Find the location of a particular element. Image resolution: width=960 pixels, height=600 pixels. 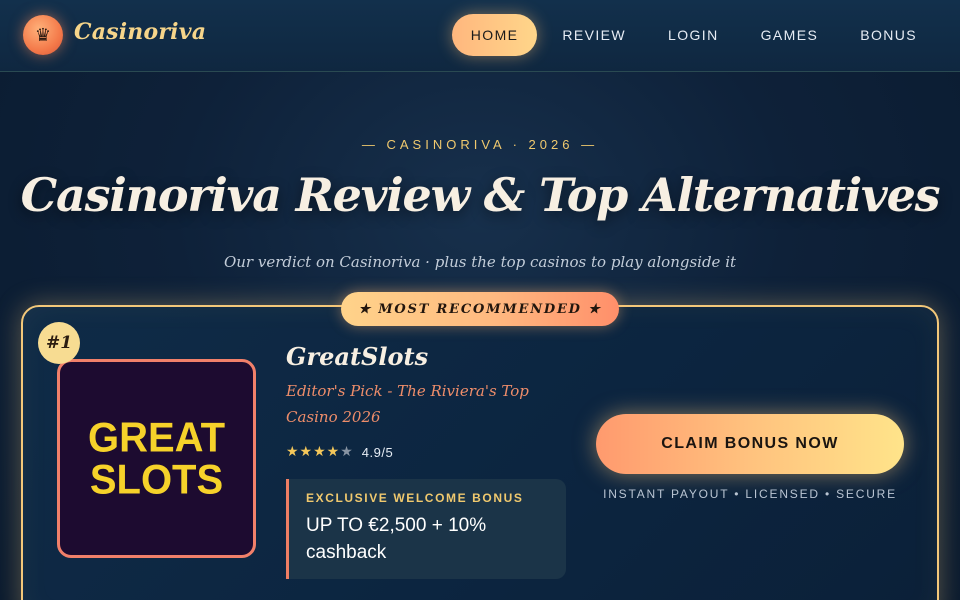

casino-name: GreatSlots is located at coordinates (357, 356).